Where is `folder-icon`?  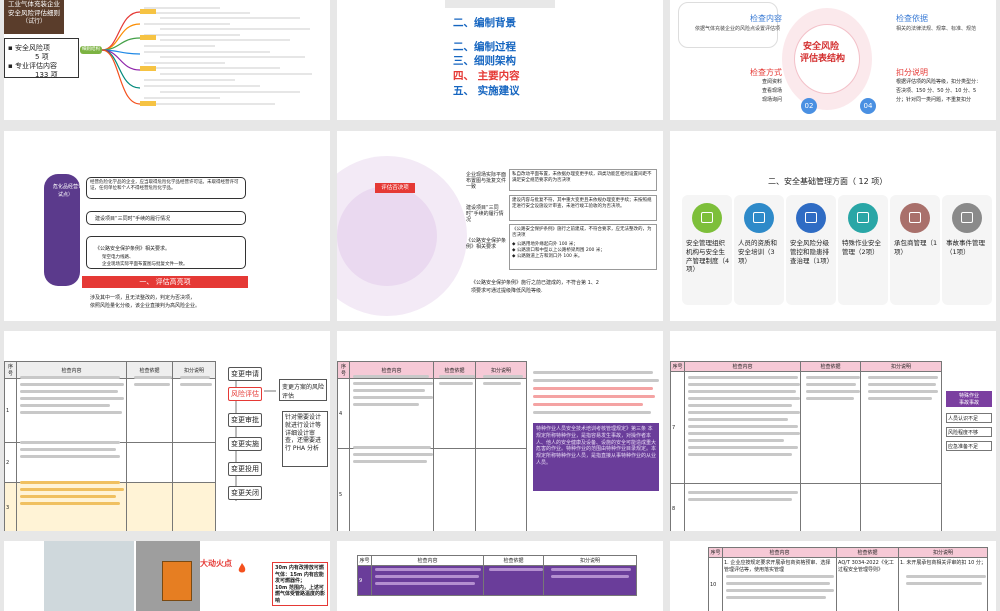
folder-icon is located at coordinates (811, 218).